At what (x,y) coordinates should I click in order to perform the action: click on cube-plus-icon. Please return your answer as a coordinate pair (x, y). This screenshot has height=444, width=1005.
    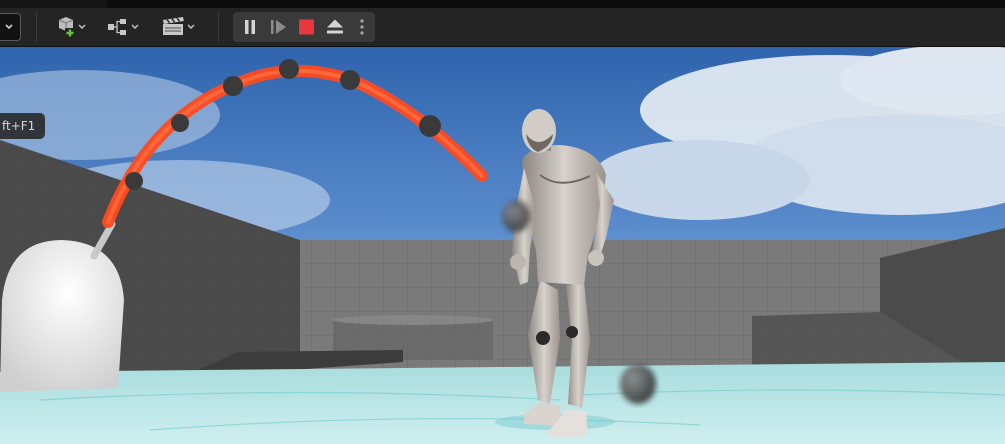
    Looking at the image, I should click on (72, 27).